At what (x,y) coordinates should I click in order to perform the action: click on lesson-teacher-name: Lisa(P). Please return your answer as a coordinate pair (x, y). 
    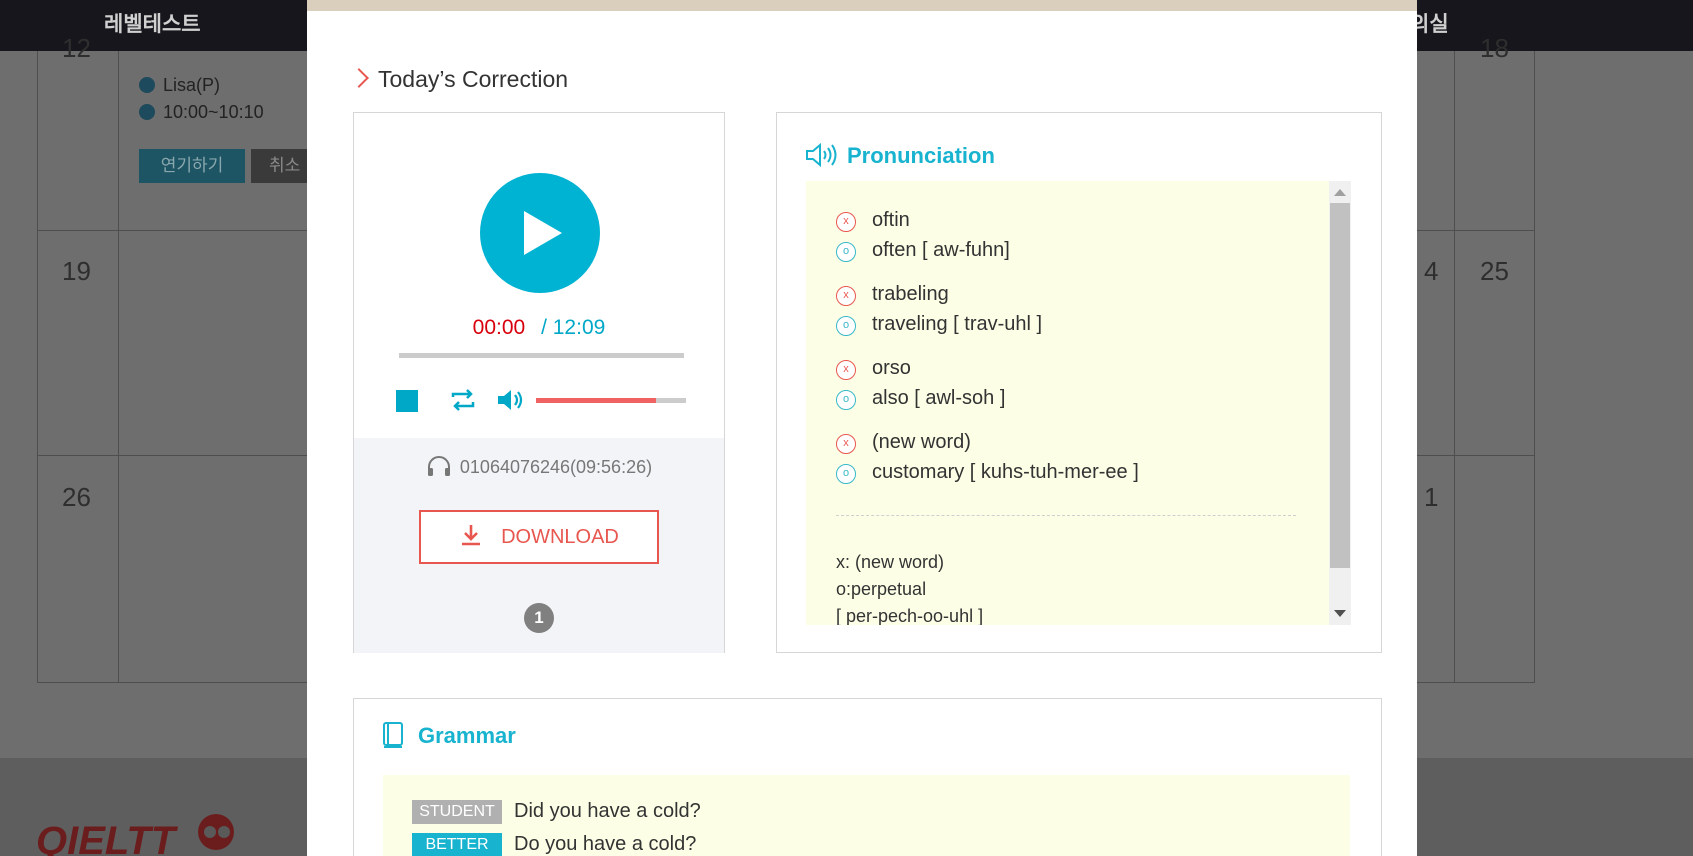
    Looking at the image, I should click on (192, 85).